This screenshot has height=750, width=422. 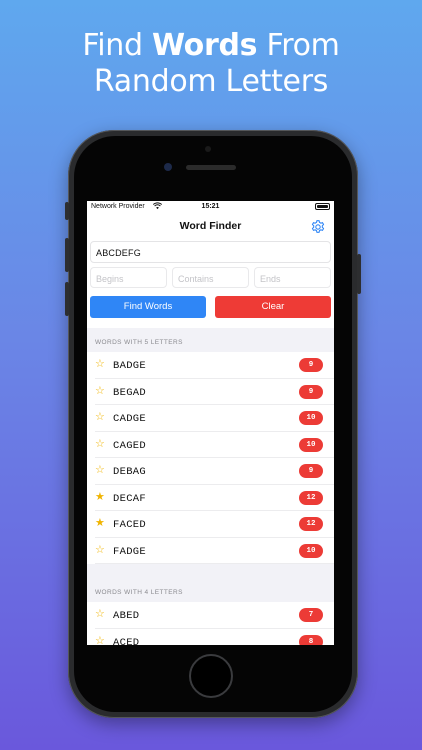 I want to click on silent-switch, so click(x=67, y=211).